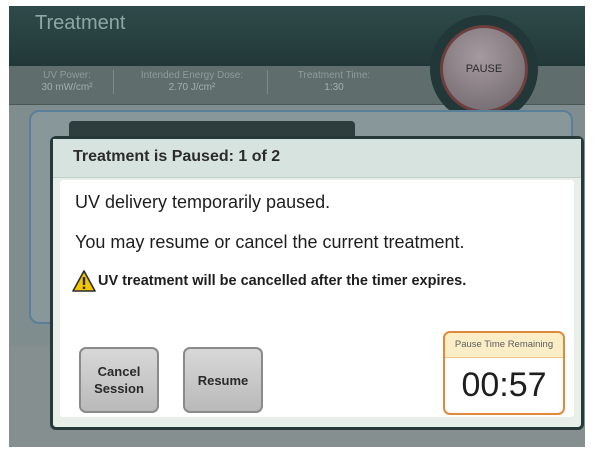  What do you see at coordinates (67, 75) in the screenshot?
I see `param-label: UV Power:` at bounding box center [67, 75].